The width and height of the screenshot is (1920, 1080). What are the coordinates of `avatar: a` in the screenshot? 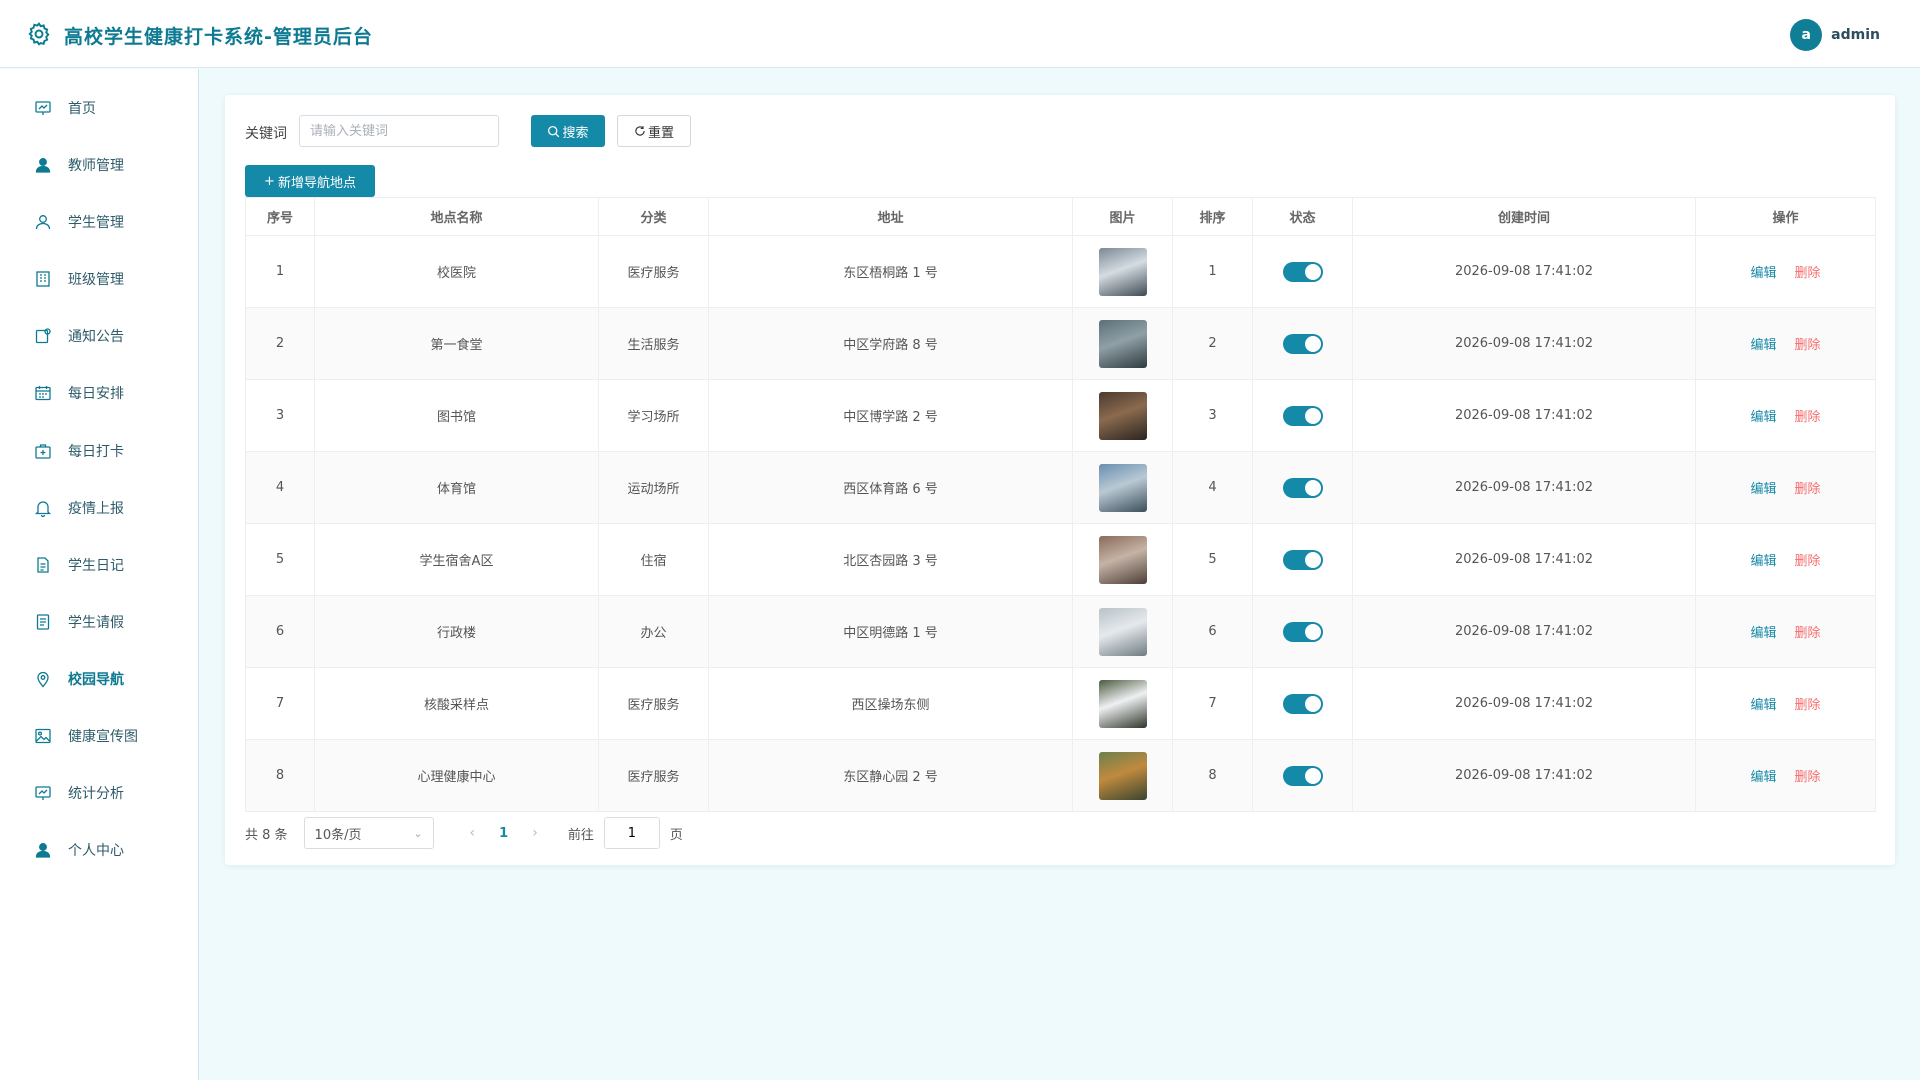 It's located at (1806, 35).